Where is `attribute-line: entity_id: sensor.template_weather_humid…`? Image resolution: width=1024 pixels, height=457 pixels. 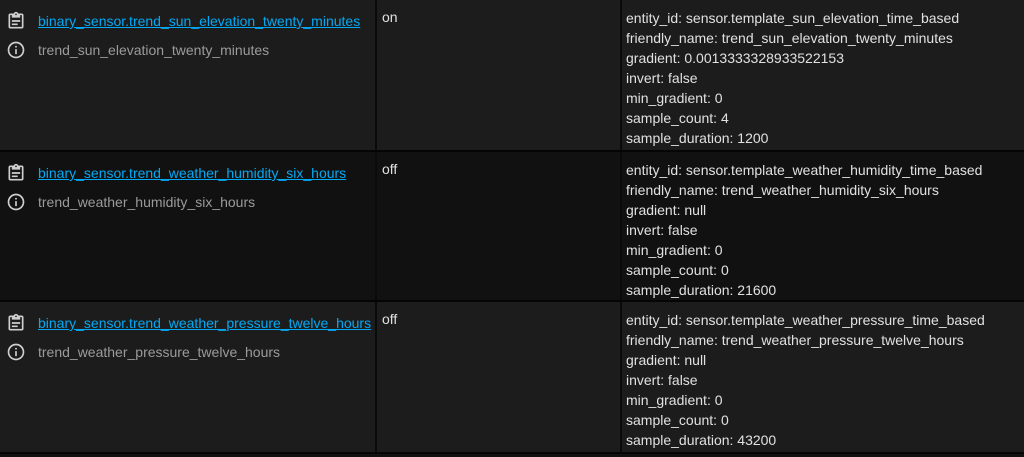 attribute-line: entity_id: sensor.template_weather_humid… is located at coordinates (804, 170).